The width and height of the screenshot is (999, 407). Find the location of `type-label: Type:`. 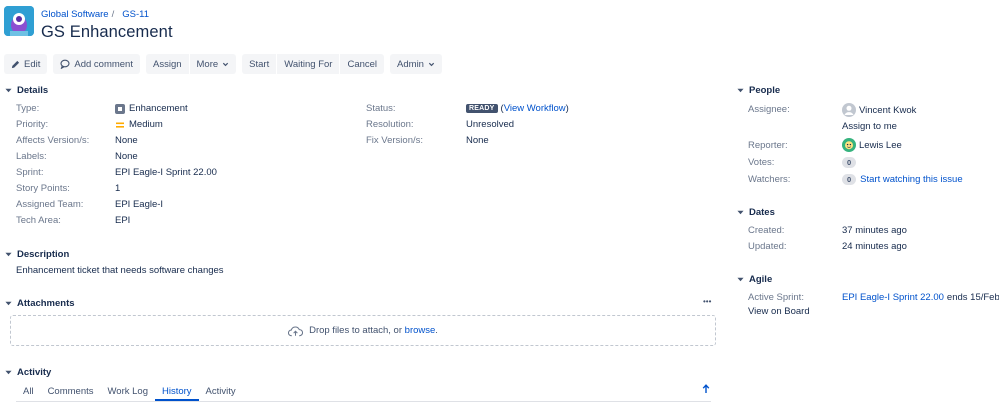

type-label: Type: is located at coordinates (28, 108).